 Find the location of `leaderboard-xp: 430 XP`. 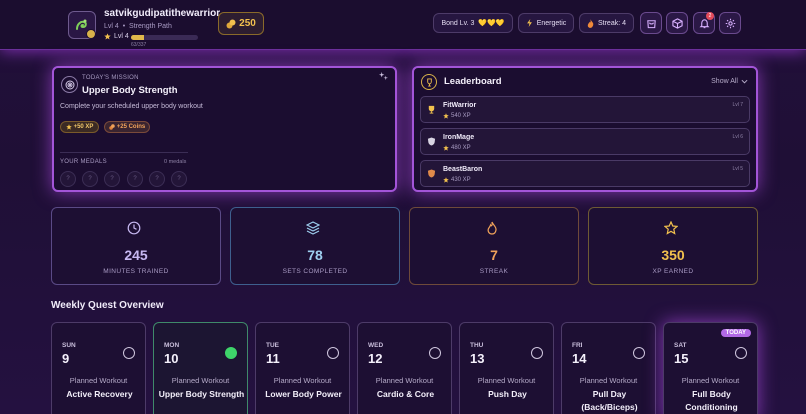

leaderboard-xp: 430 XP is located at coordinates (457, 180).